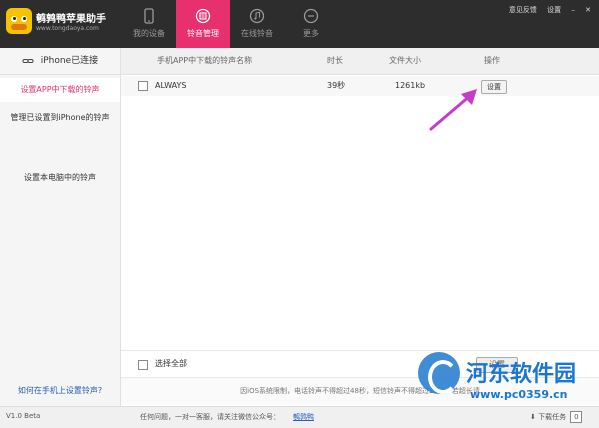  Describe the element at coordinates (149, 33) in the screenshot. I see `tab-label: 我的设备` at that location.